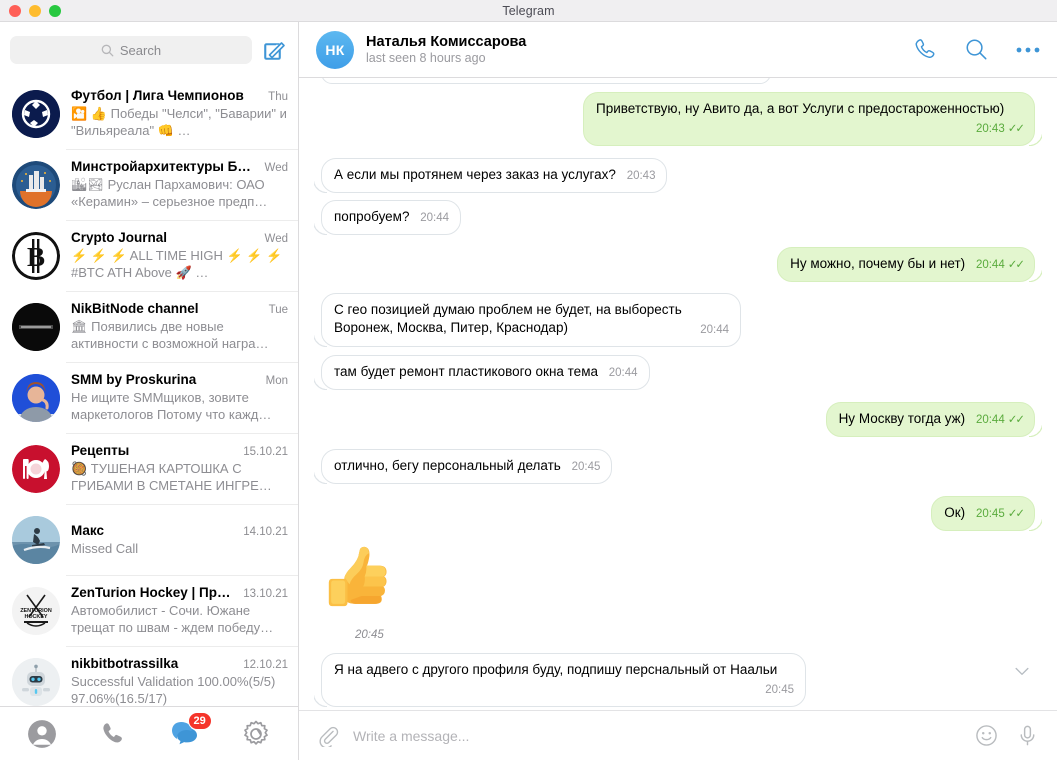  Describe the element at coordinates (335, 49) in the screenshot. I see `chat-avatar: НК` at that location.